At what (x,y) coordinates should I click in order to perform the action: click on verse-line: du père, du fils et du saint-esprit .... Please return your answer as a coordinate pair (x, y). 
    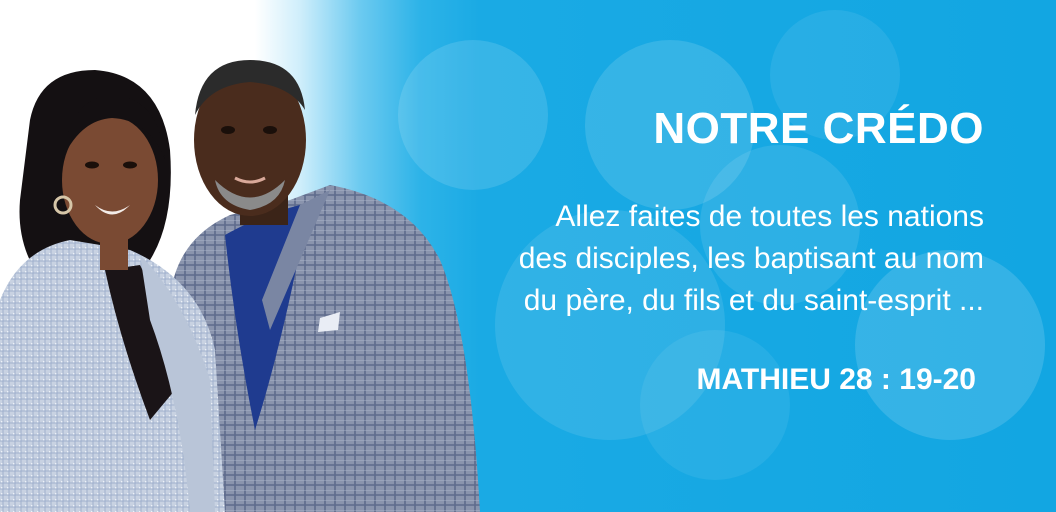
    Looking at the image, I should click on (753, 300).